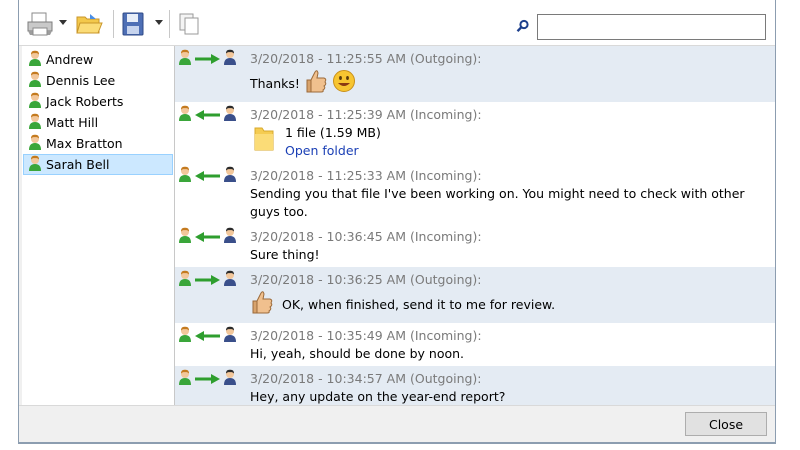 Image resolution: width=800 pixels, height=450 pixels. Describe the element at coordinates (81, 80) in the screenshot. I see `contact-name: Dennis Lee` at that location.